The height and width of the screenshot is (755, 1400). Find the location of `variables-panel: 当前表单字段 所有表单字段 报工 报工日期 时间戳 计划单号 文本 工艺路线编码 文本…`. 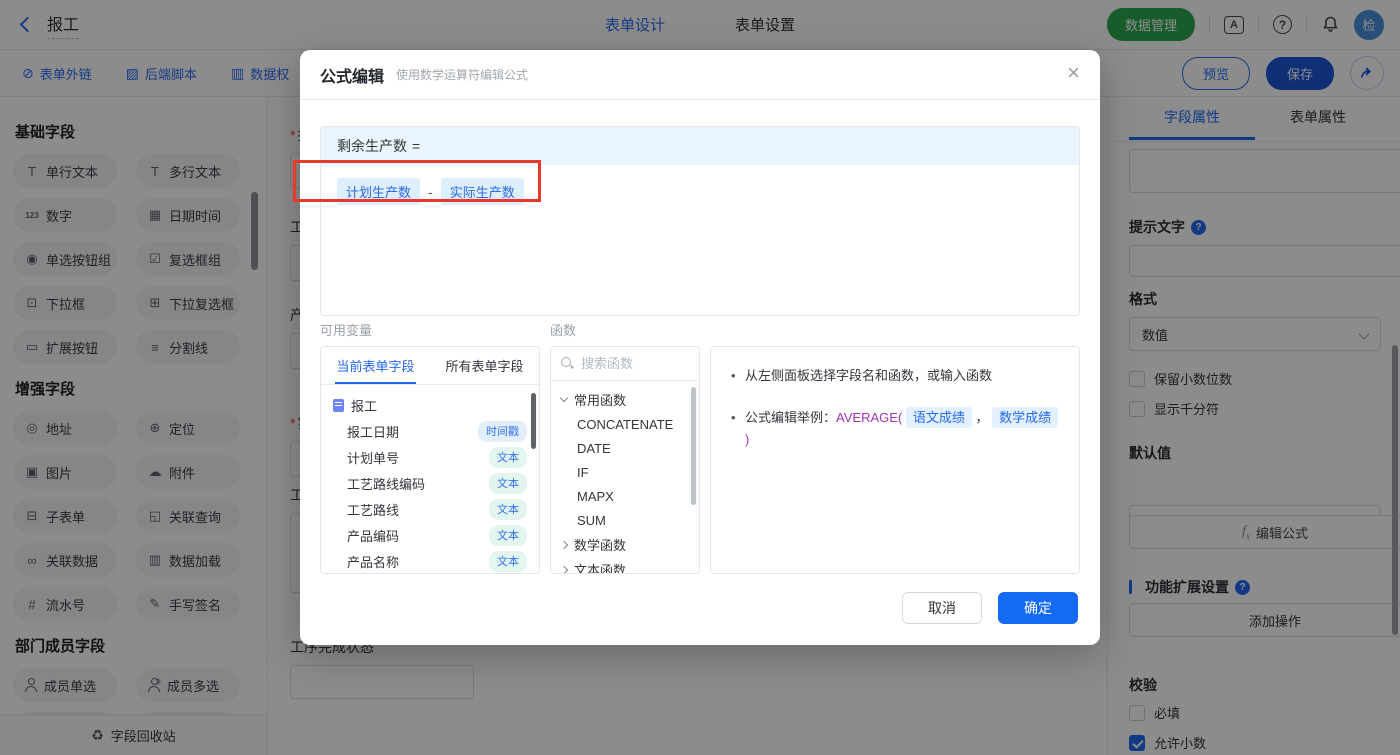

variables-panel: 当前表单字段 所有表单字段 报工 报工日期 时间戳 计划单号 文本 工艺路线编码 文本… is located at coordinates (430, 460).